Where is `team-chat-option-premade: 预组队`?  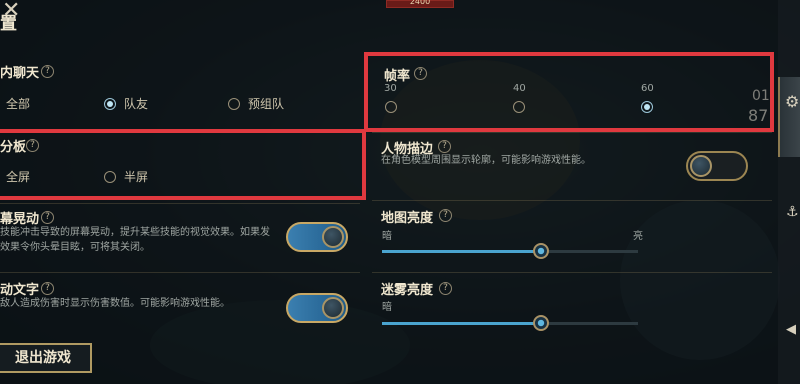
team-chat-option-premade: 预组队 is located at coordinates (256, 103).